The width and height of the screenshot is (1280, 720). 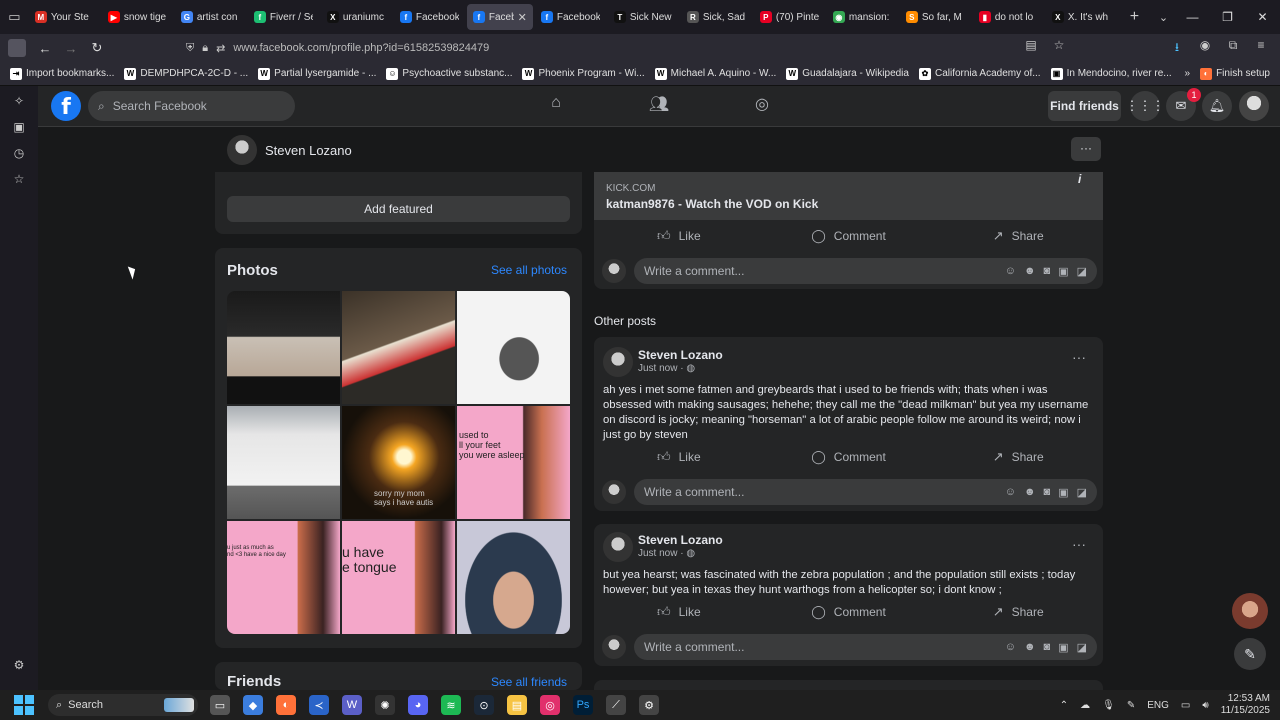 What do you see at coordinates (712, 204) in the screenshot?
I see `link-title: katman9876 - Watch the VOD on Kick` at bounding box center [712, 204].